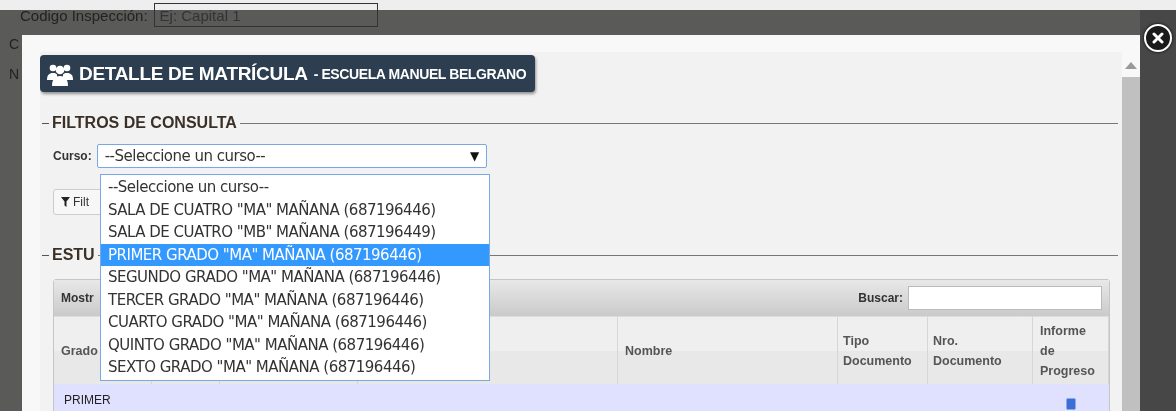  Describe the element at coordinates (103, 397) in the screenshot. I see `table-cell: PRIMER` at that location.